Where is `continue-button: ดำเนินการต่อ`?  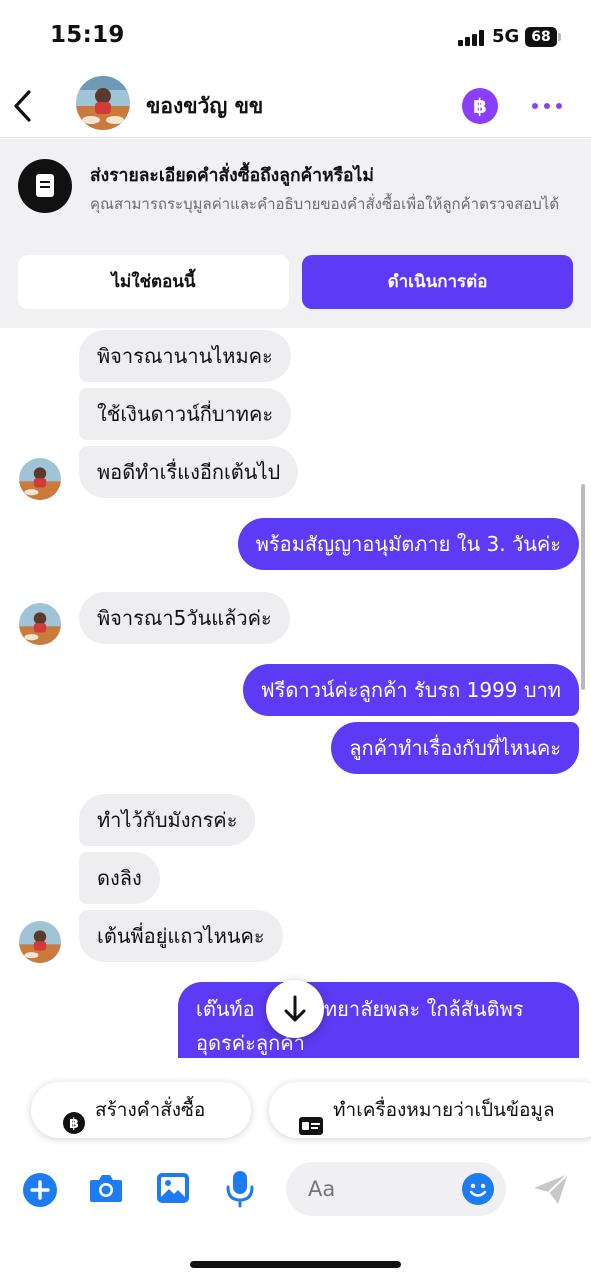 continue-button: ดำเนินการต่อ is located at coordinates (437, 282).